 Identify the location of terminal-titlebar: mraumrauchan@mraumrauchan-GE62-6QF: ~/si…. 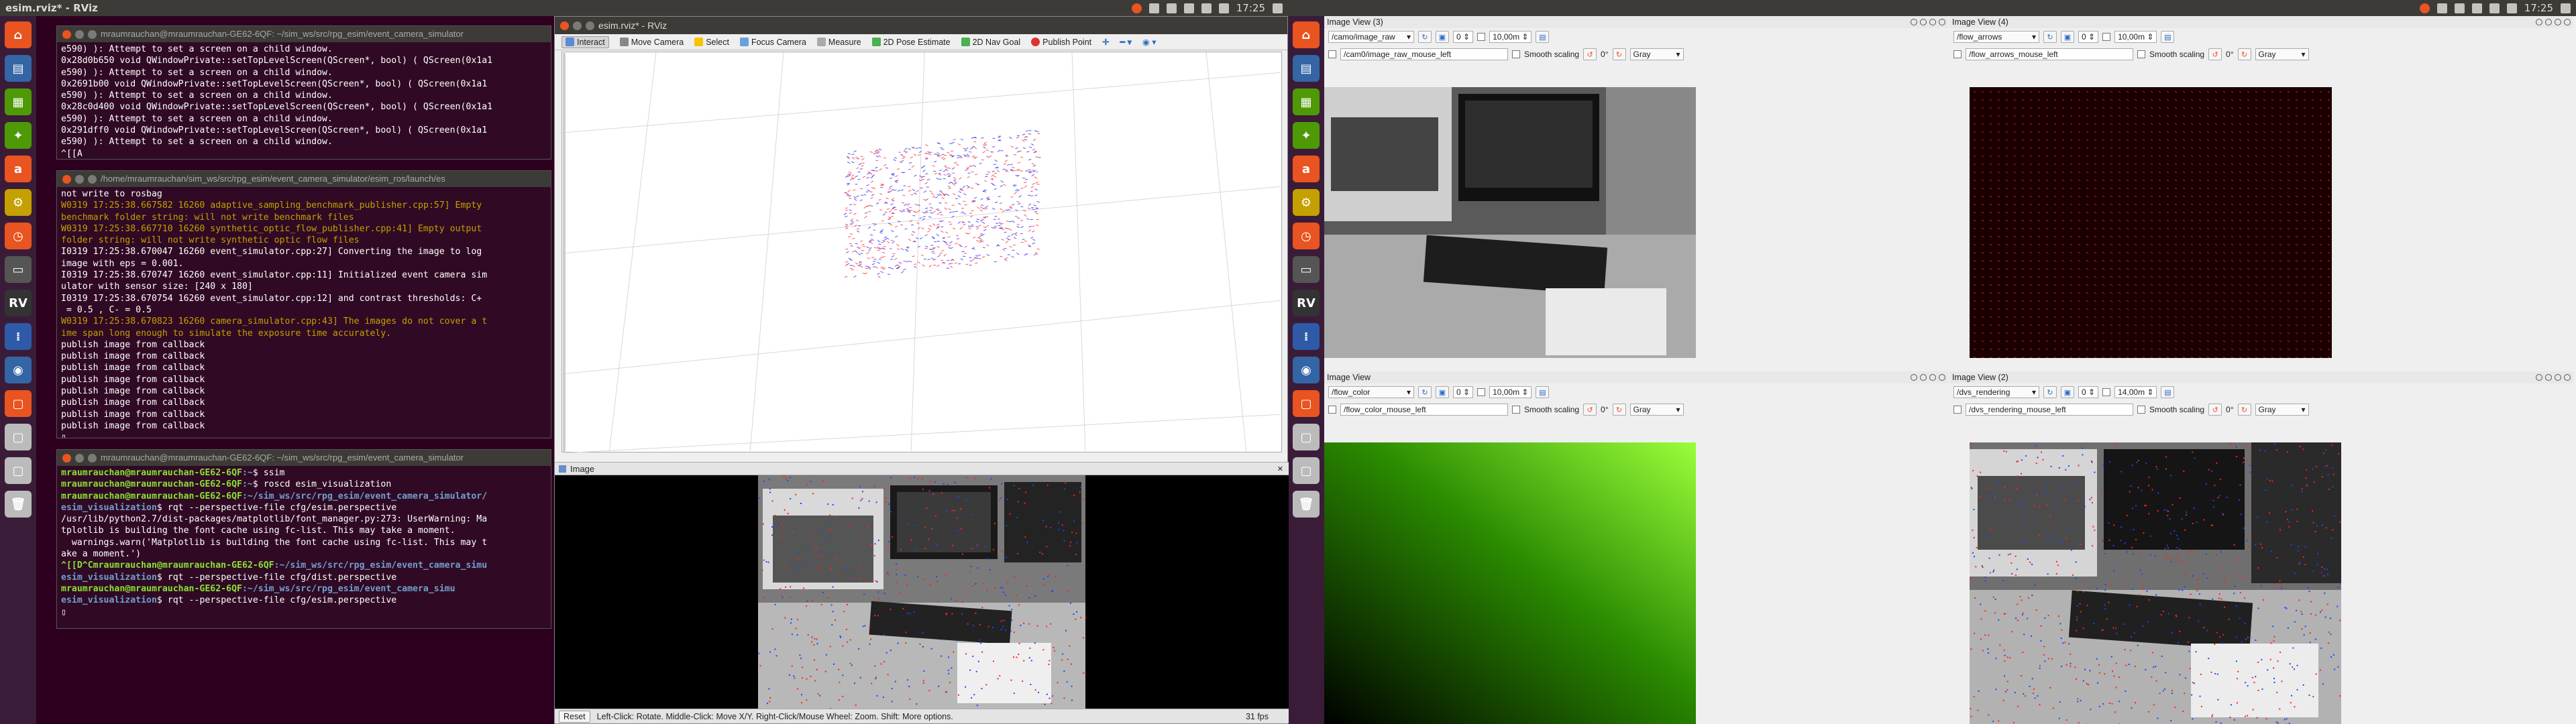
(304, 458).